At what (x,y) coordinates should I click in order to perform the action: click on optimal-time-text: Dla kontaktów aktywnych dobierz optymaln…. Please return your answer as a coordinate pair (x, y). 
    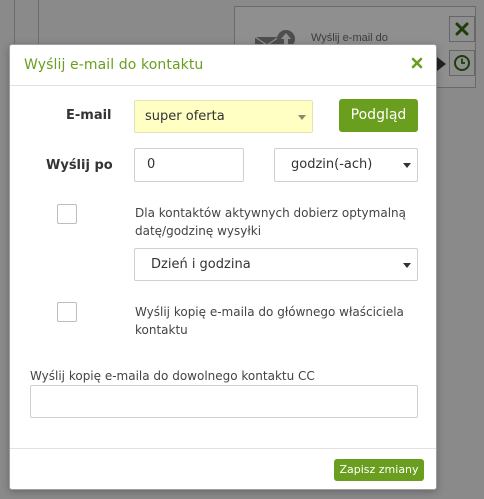
    Looking at the image, I should click on (270, 222).